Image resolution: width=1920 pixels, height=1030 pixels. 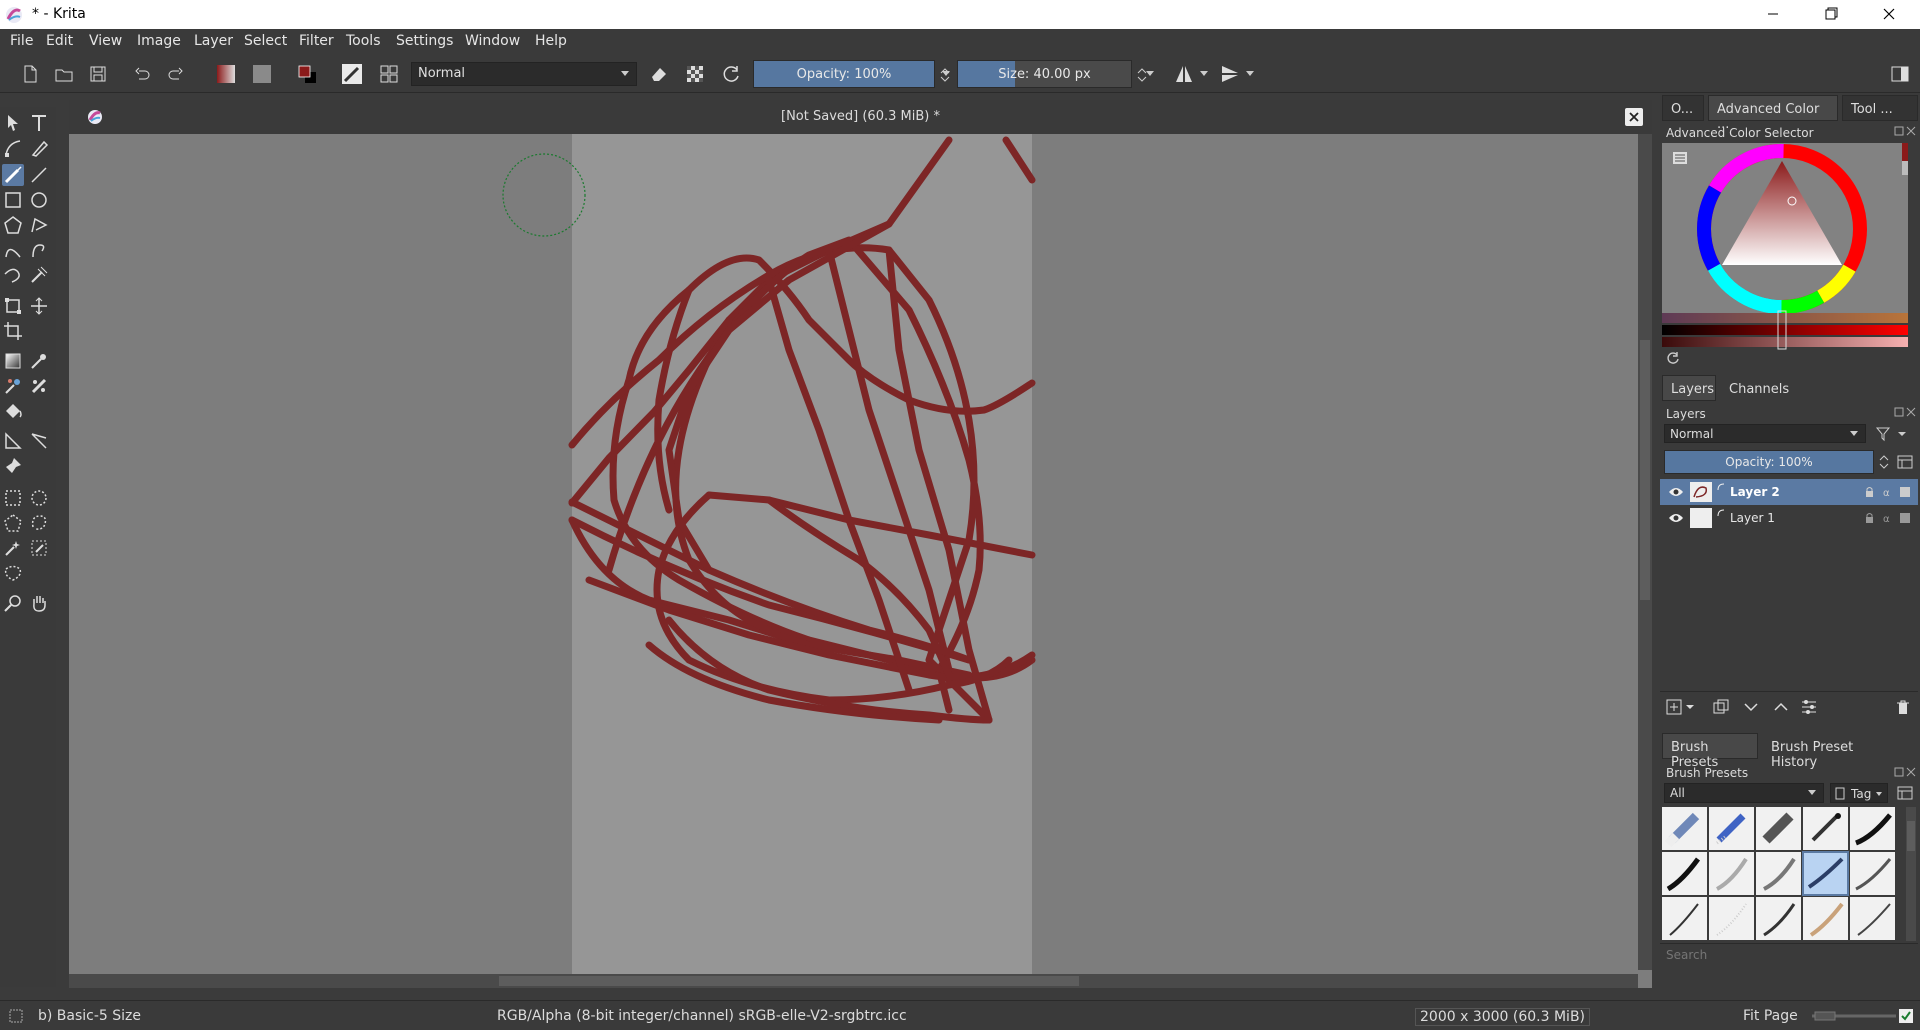 What do you see at coordinates (1230, 74) in the screenshot?
I see `mirror-vertical-icon` at bounding box center [1230, 74].